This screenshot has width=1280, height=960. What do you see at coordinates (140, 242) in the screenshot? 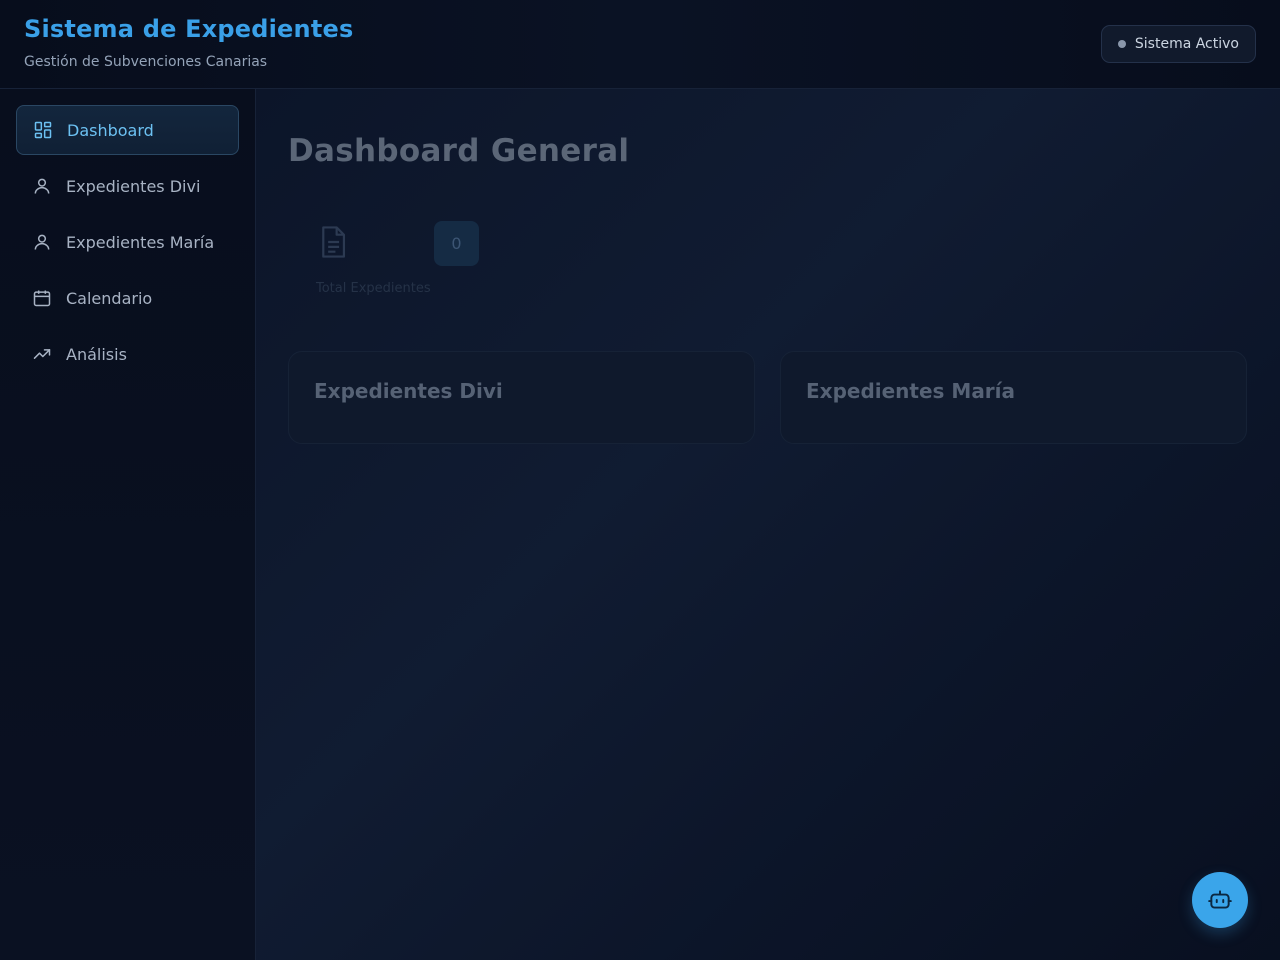
I see `sidebar-item-label: Expedientes María` at bounding box center [140, 242].